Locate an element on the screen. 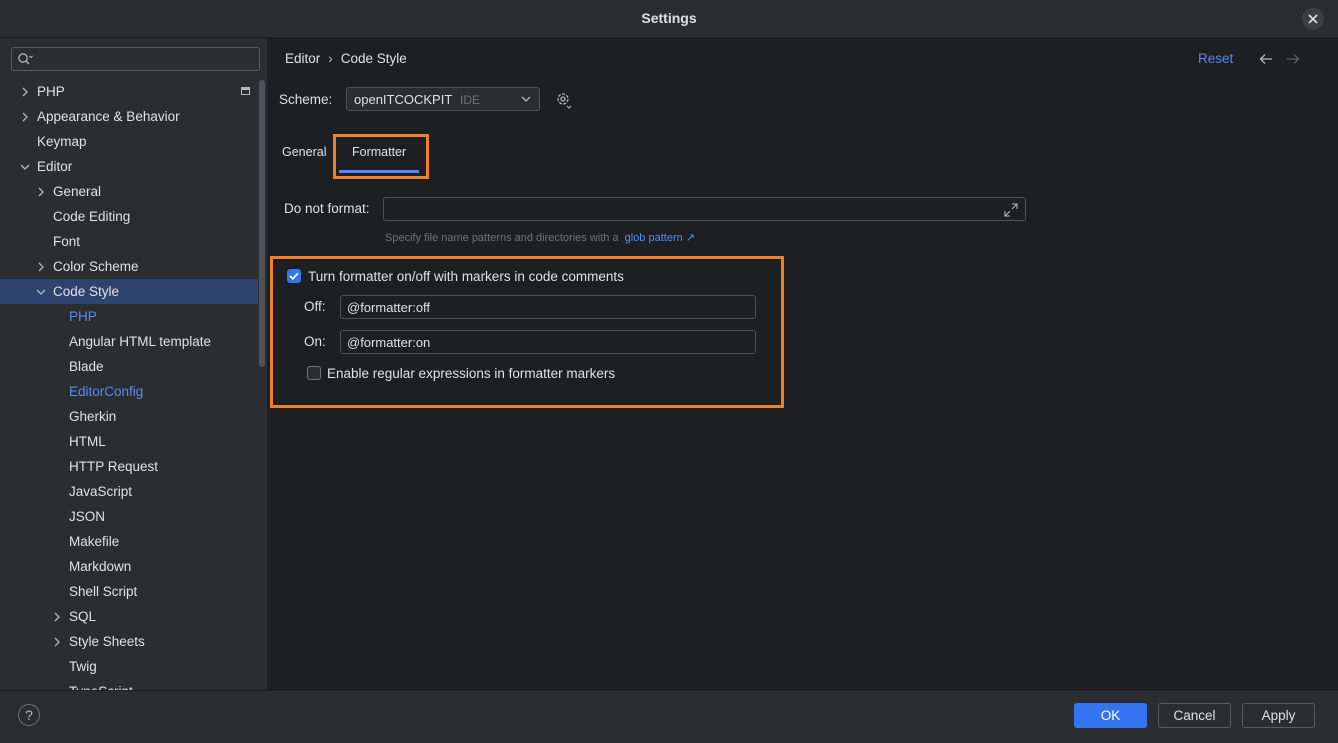 Image resolution: width=1338 pixels, height=743 pixels. dialog-footer: ? OK Cancel Apply is located at coordinates (669, 716).